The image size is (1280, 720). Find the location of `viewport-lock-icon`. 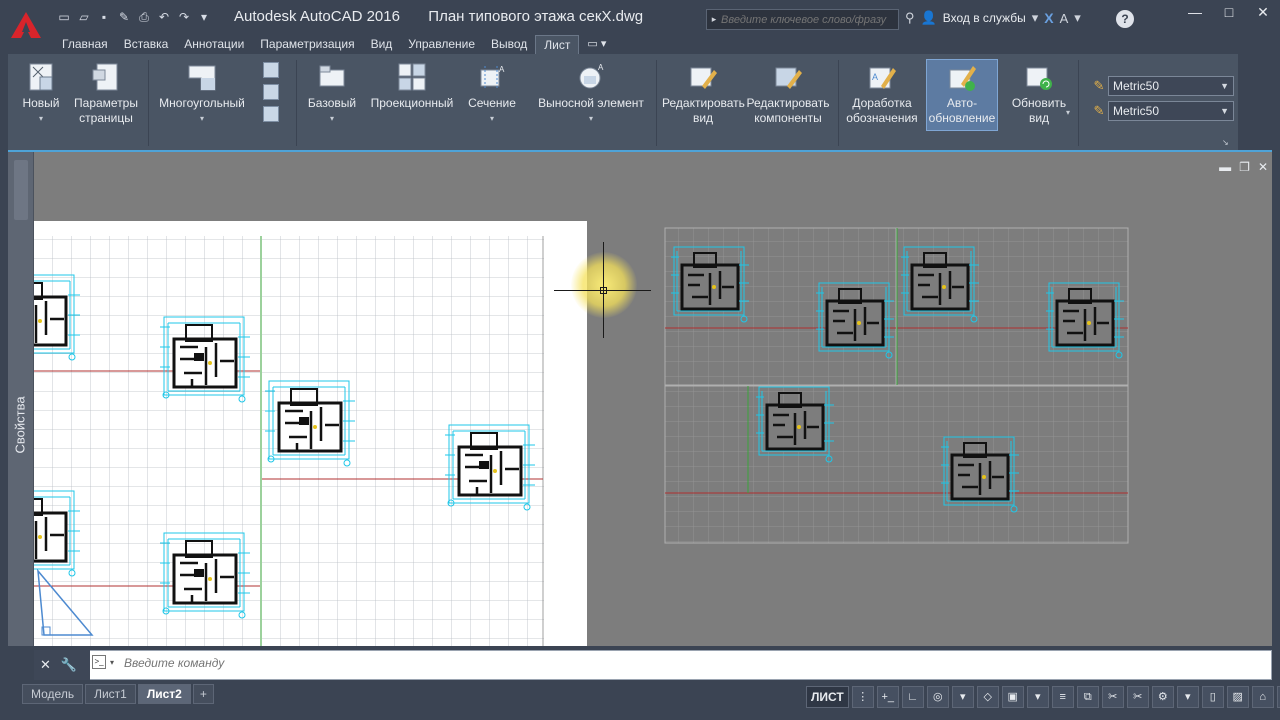

viewport-lock-icon is located at coordinates (271, 92).